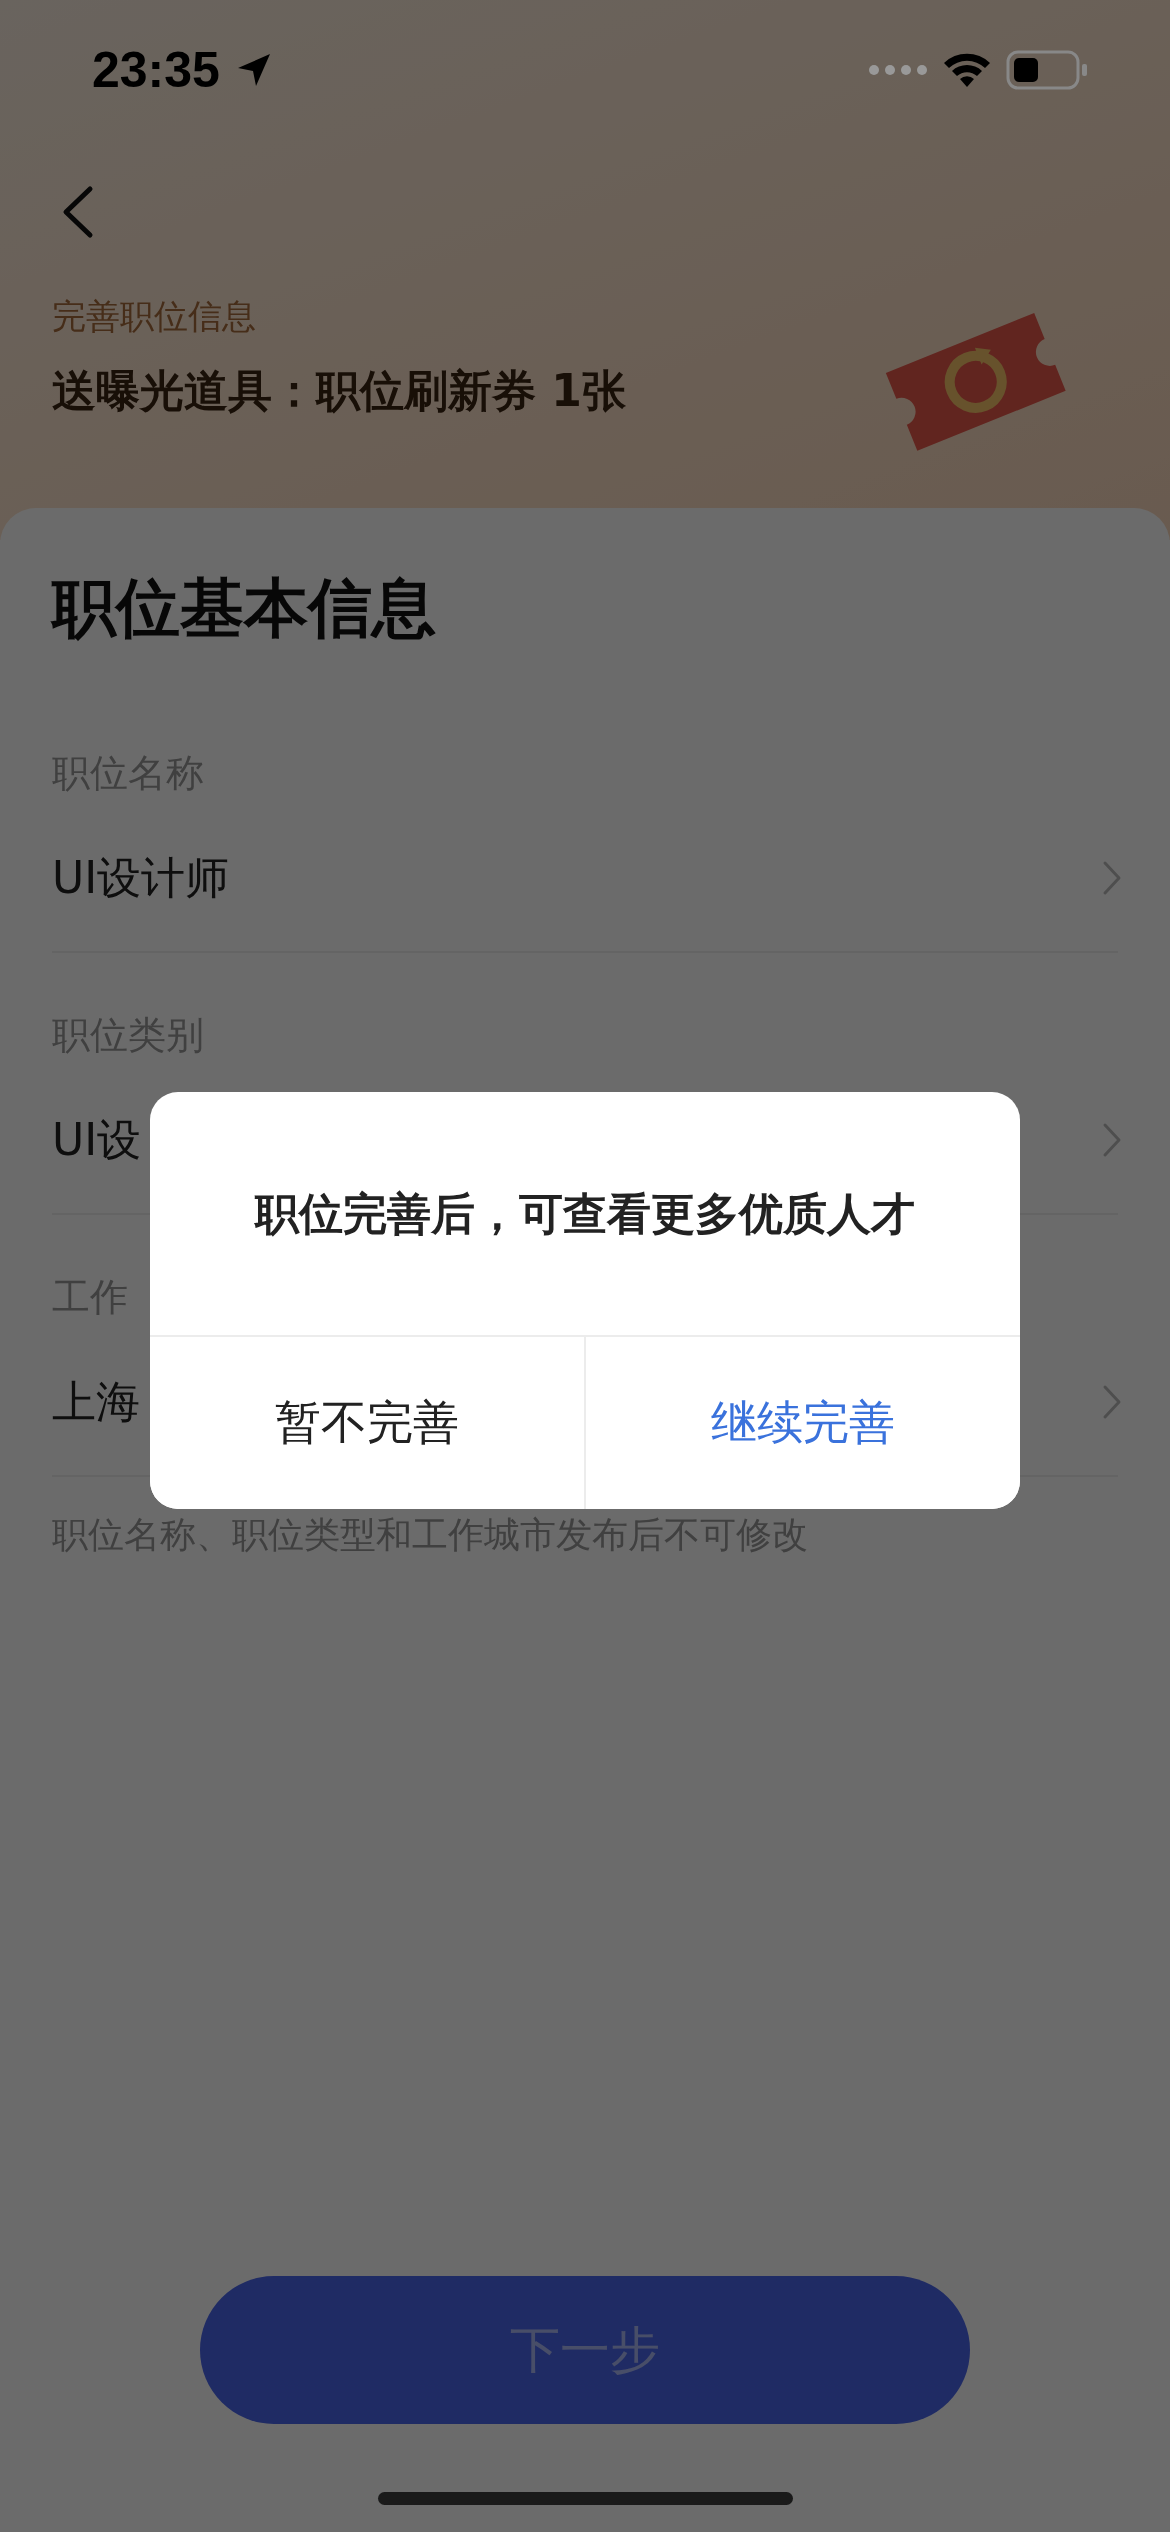 The image size is (1170, 2532). I want to click on field-value: 上海, so click(96, 1402).